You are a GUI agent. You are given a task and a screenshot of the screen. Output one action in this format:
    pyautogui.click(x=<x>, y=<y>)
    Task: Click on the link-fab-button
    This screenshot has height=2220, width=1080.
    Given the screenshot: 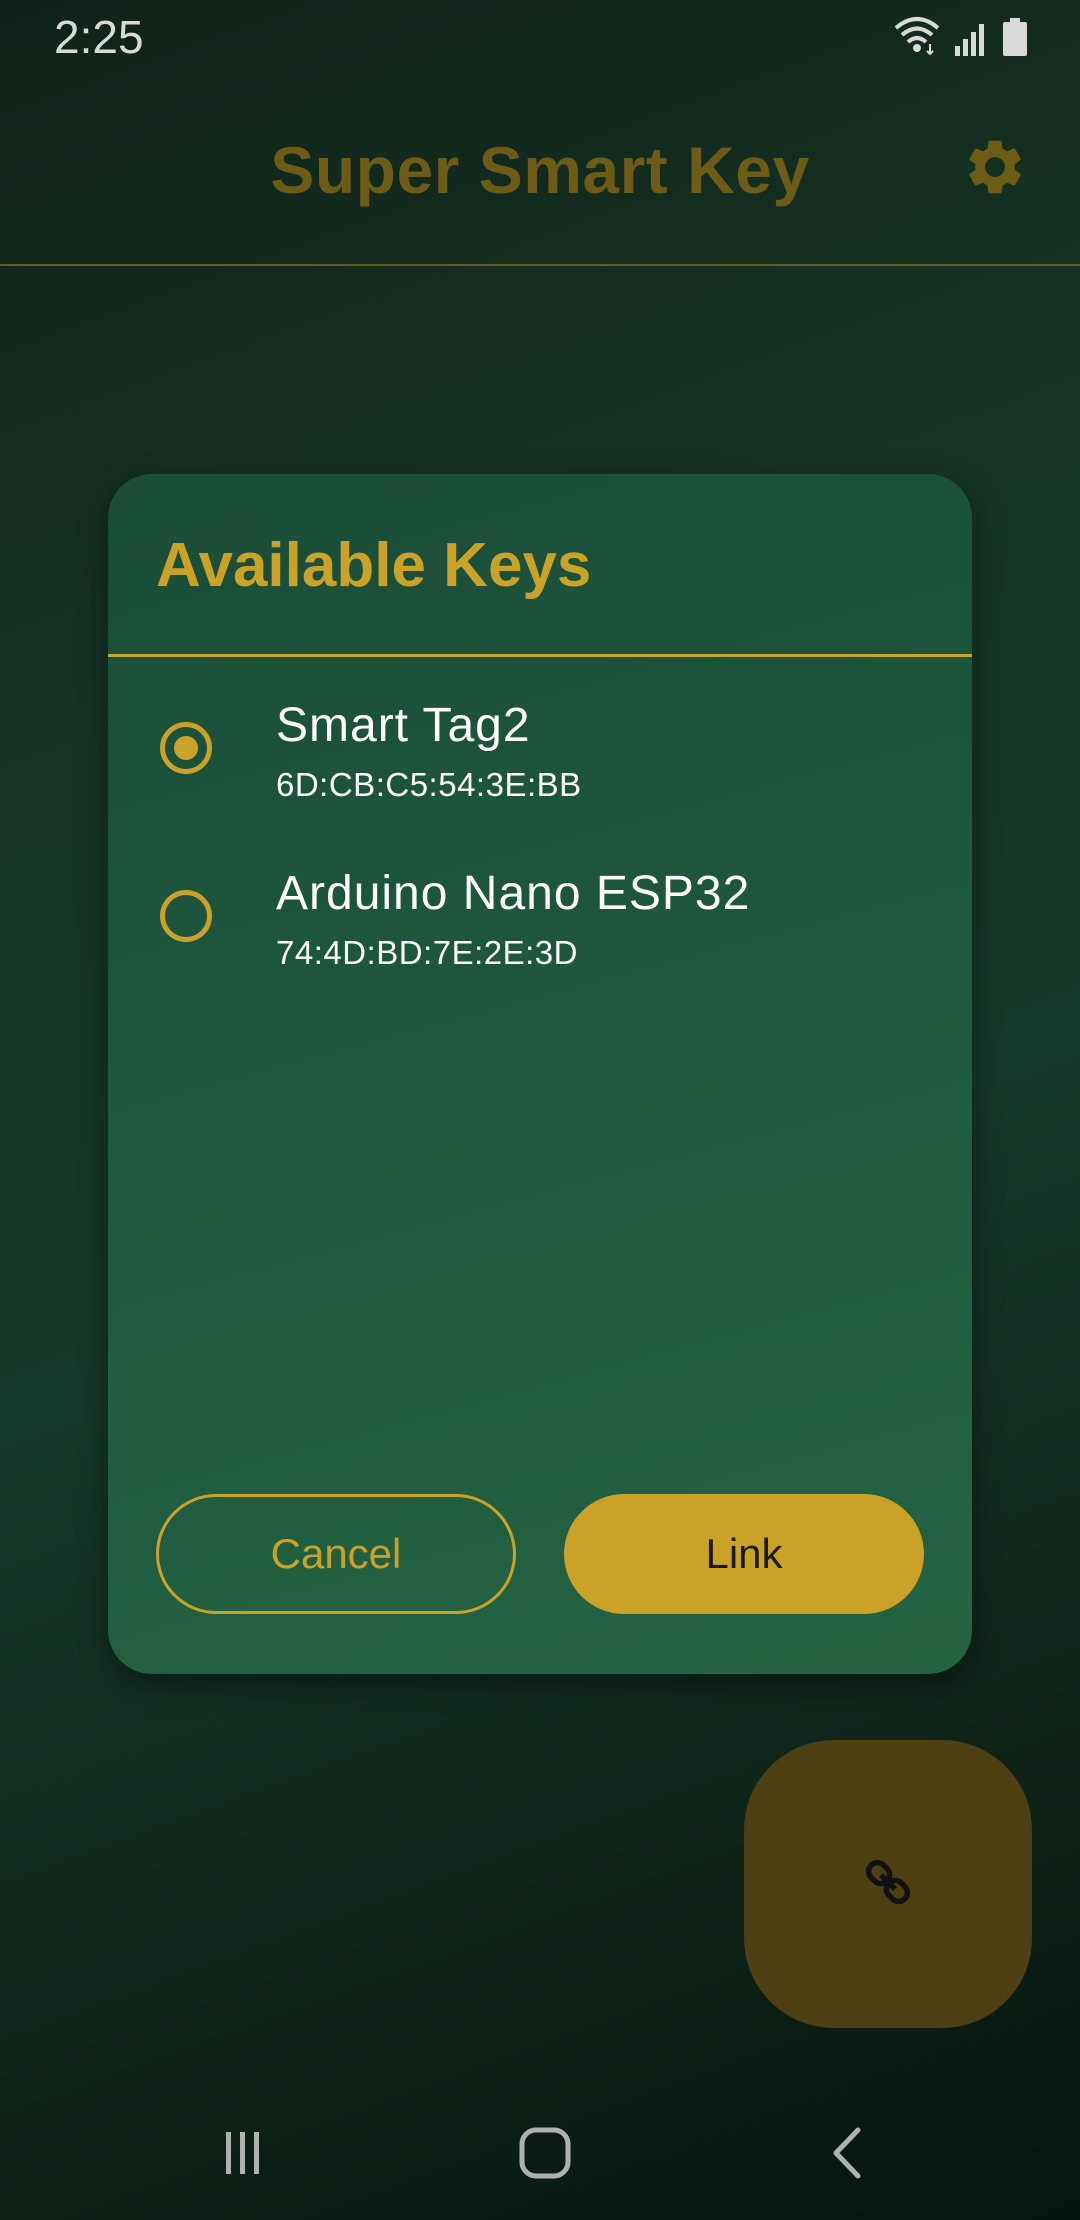 What is the action you would take?
    pyautogui.click(x=888, y=1884)
    